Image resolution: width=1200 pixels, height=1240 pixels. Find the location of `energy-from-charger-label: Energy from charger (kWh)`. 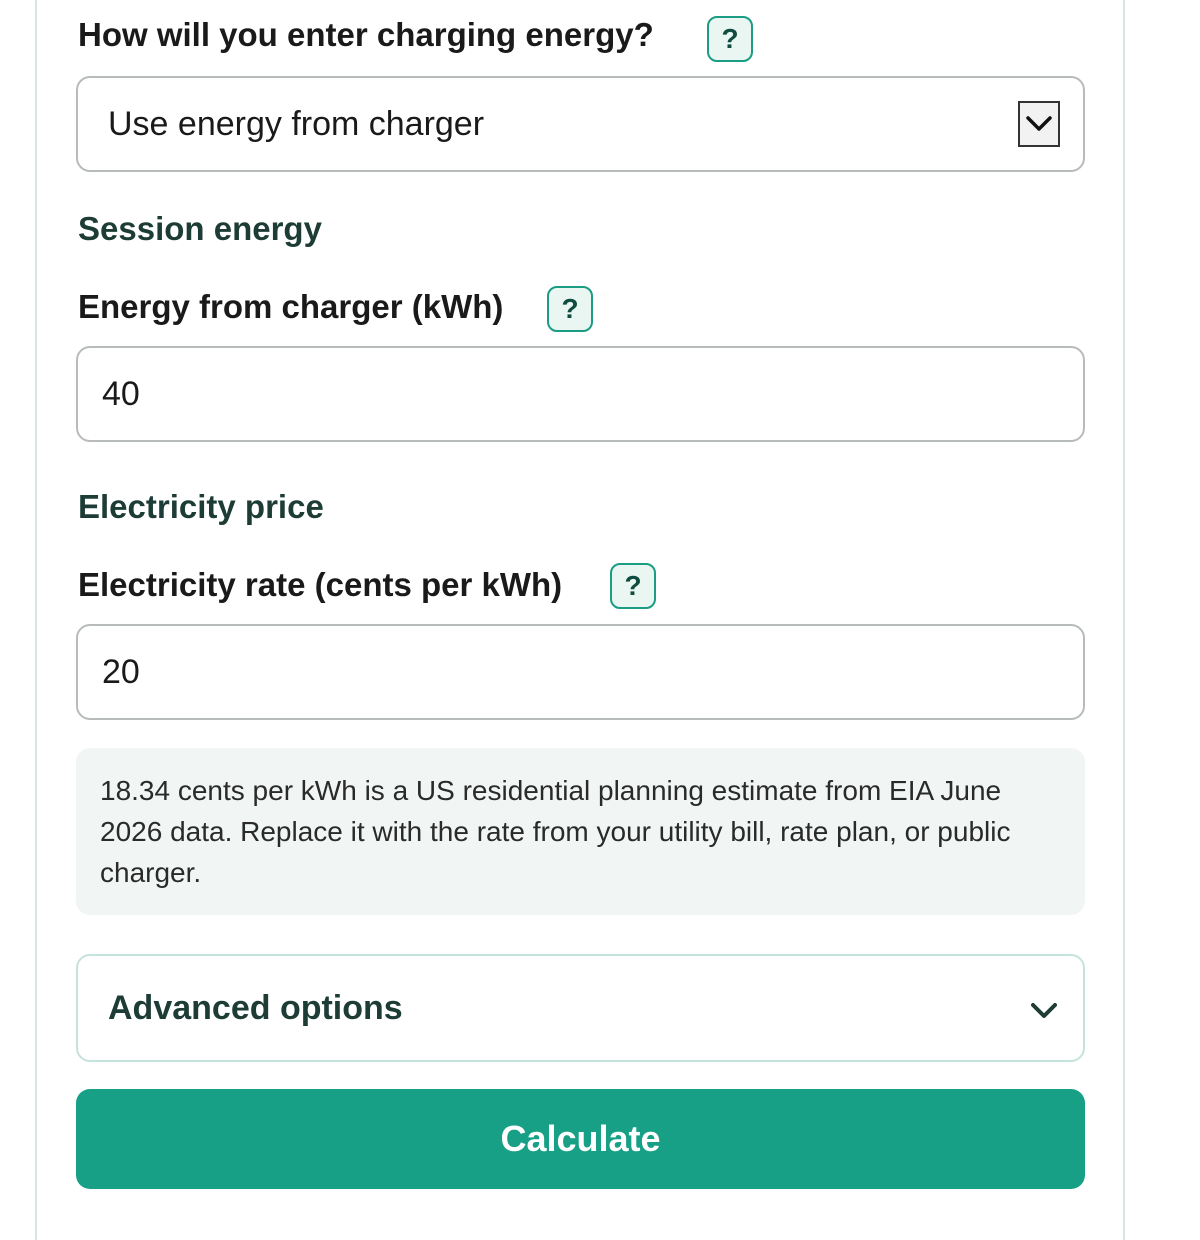

energy-from-charger-label: Energy from charger (kWh) is located at coordinates (291, 306).